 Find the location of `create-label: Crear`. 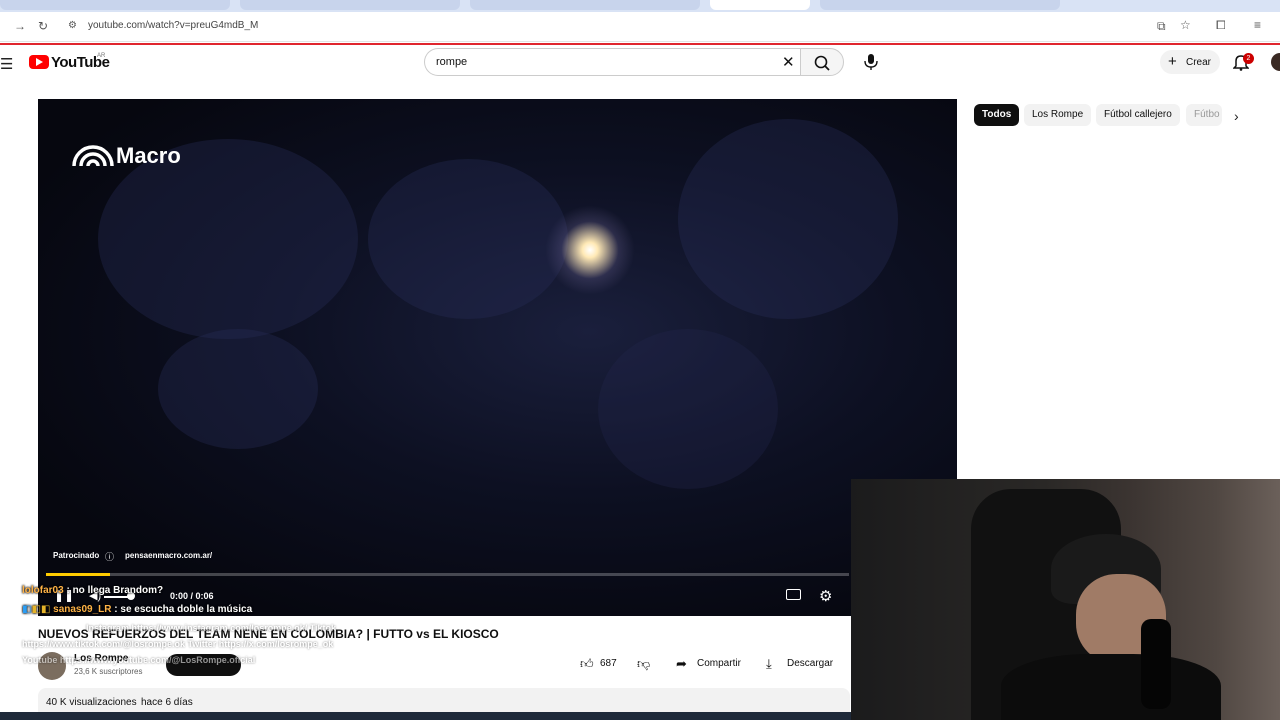

create-label: Crear is located at coordinates (1199, 62).